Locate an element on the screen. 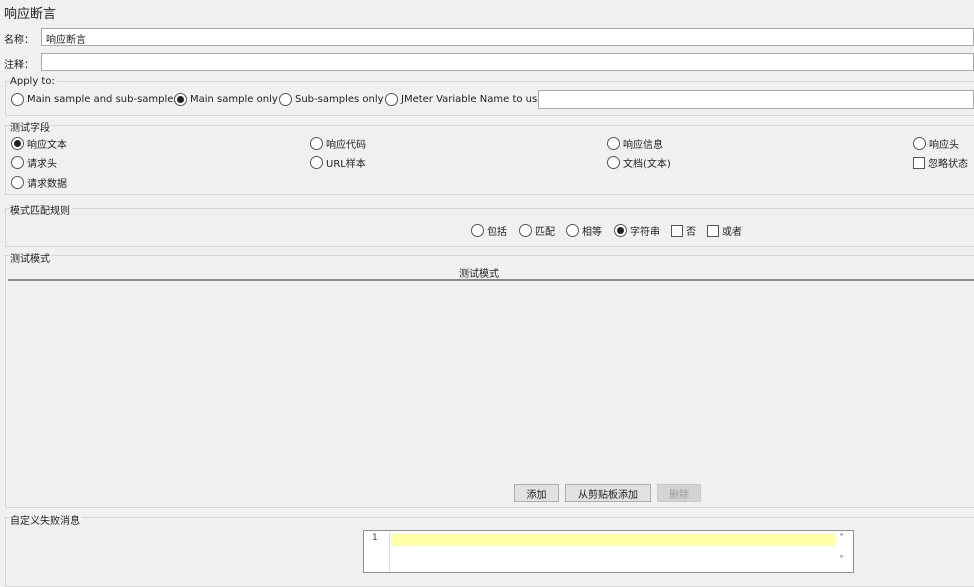  current-line-highlight is located at coordinates (613, 539).